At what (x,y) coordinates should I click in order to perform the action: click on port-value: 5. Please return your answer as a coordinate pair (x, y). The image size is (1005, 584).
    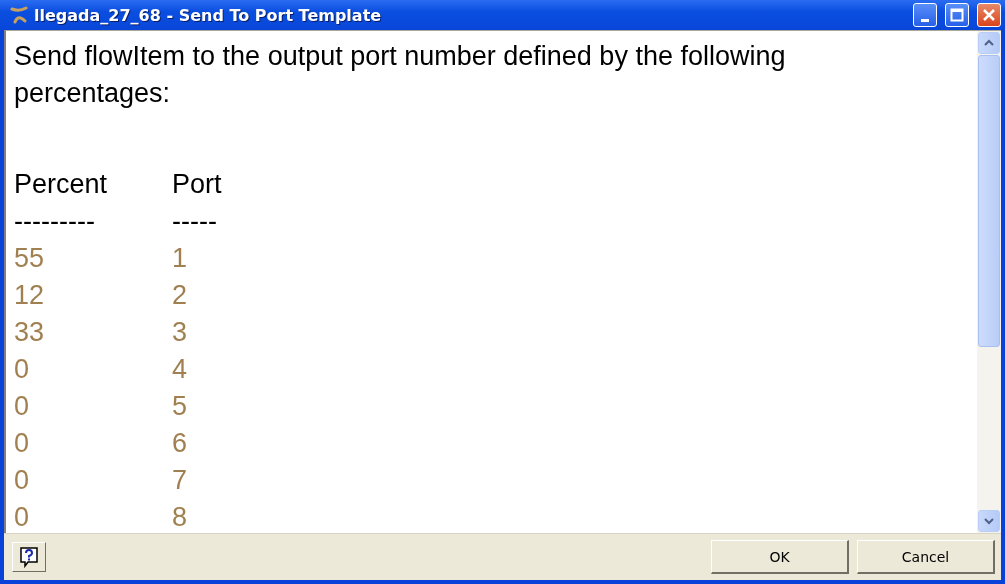
    Looking at the image, I should click on (180, 406).